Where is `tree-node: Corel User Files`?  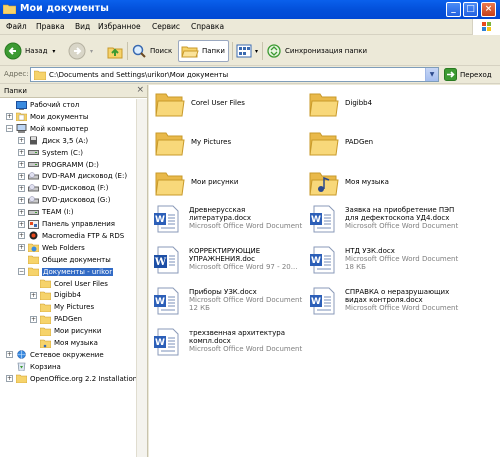
tree-node: Corel User Files is located at coordinates (69, 284).